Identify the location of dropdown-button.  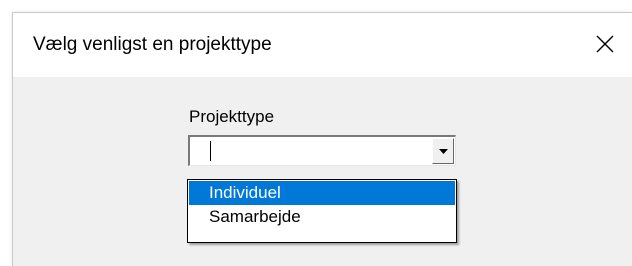
(443, 151).